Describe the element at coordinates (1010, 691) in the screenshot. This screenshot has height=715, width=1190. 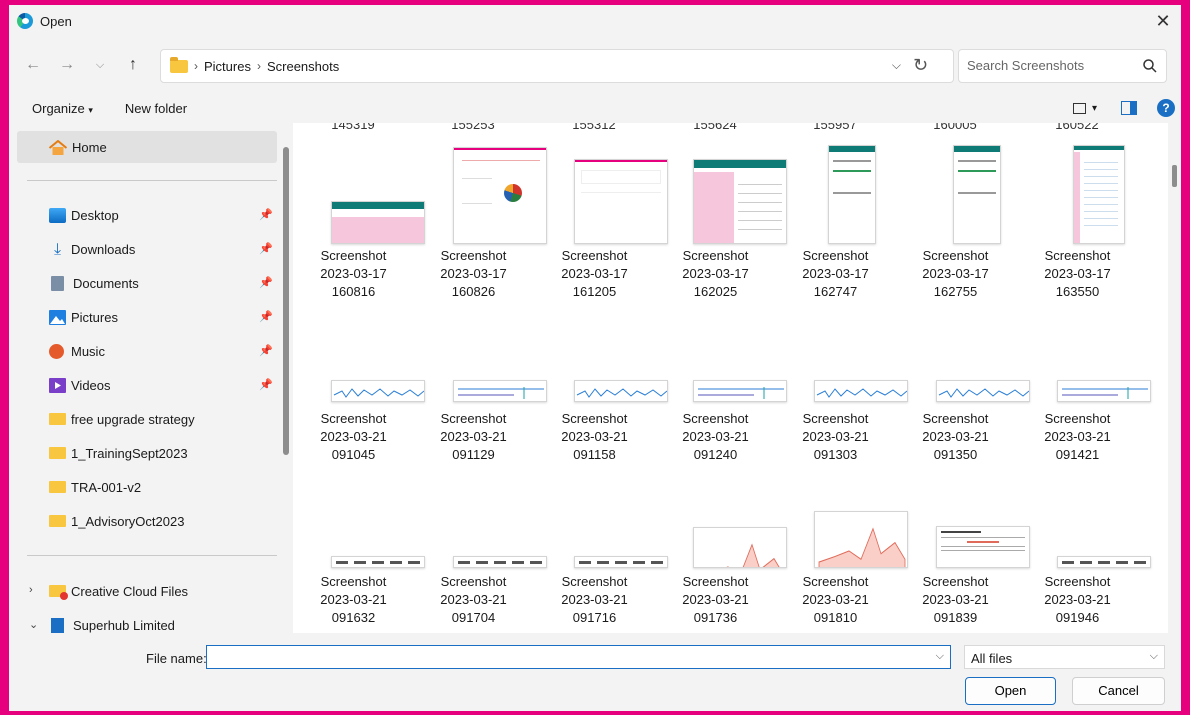
I see `open-button: Open` at that location.